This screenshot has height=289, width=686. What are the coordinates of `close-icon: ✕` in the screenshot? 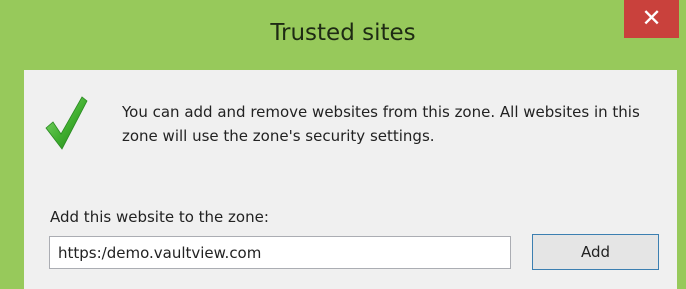 It's located at (651, 18).